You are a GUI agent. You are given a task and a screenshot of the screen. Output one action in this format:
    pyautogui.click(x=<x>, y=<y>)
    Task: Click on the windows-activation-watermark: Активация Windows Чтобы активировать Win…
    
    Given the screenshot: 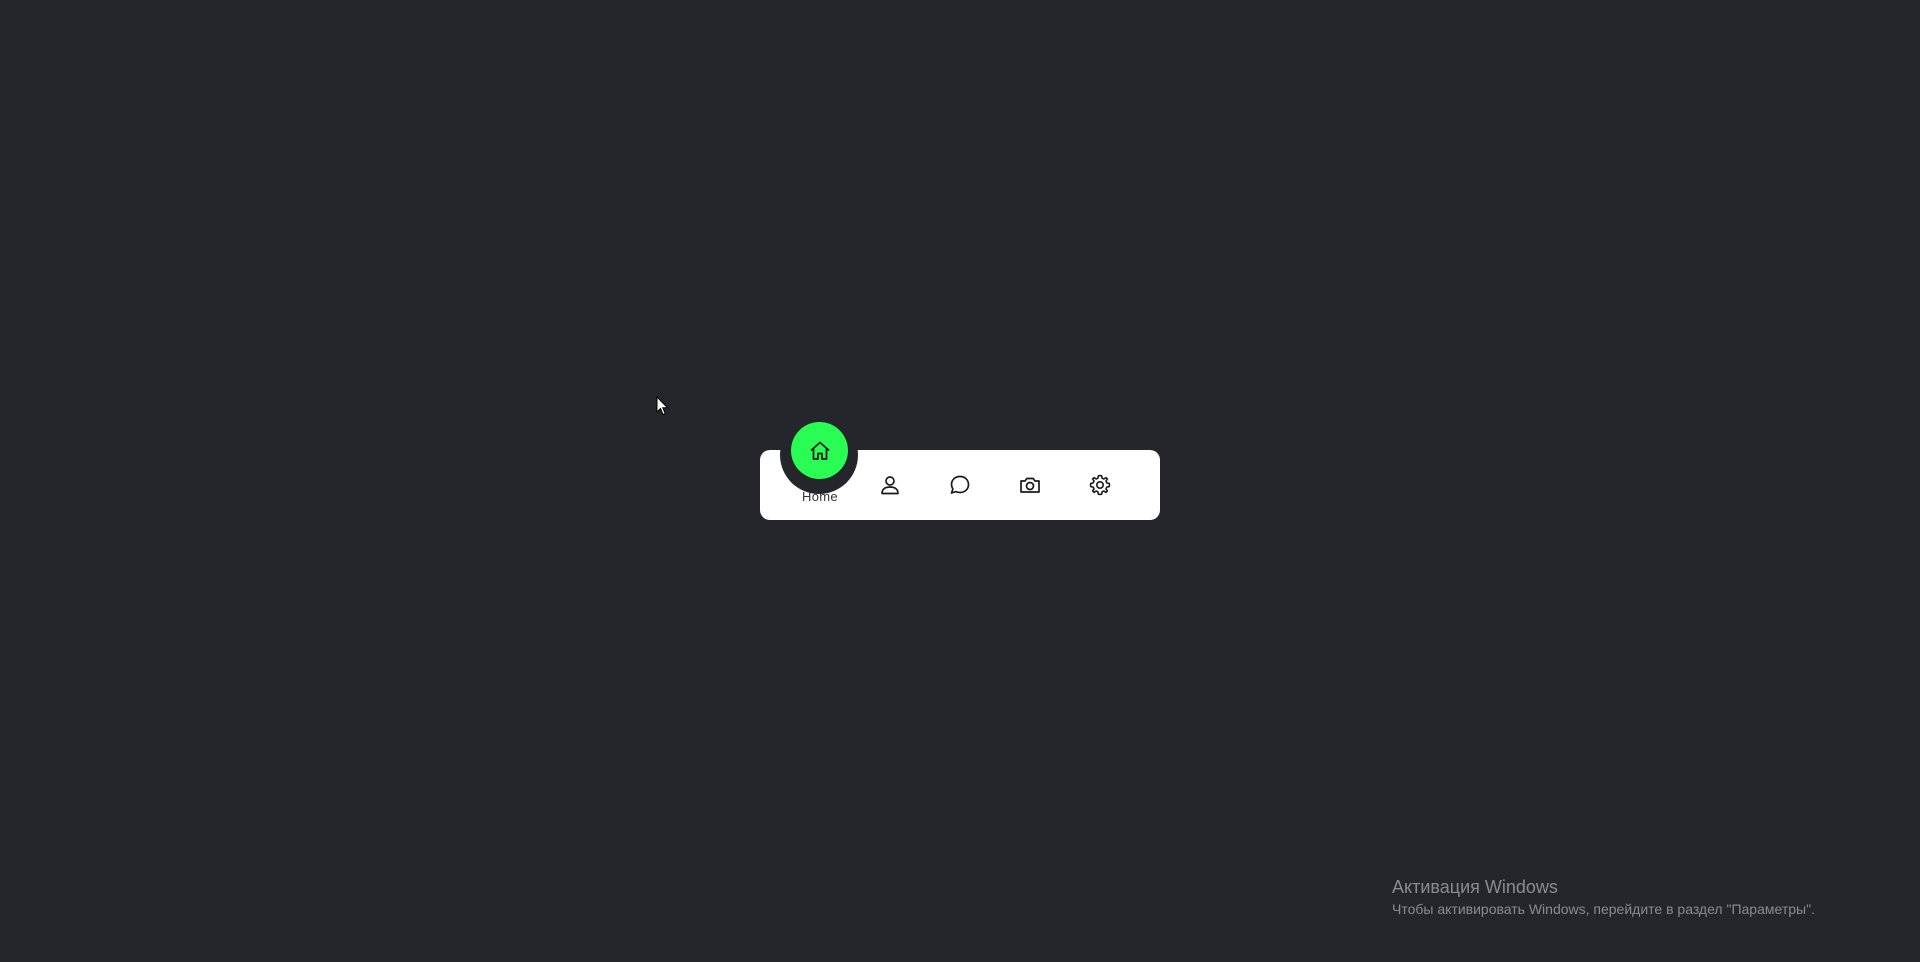 What is the action you would take?
    pyautogui.click(x=1603, y=897)
    